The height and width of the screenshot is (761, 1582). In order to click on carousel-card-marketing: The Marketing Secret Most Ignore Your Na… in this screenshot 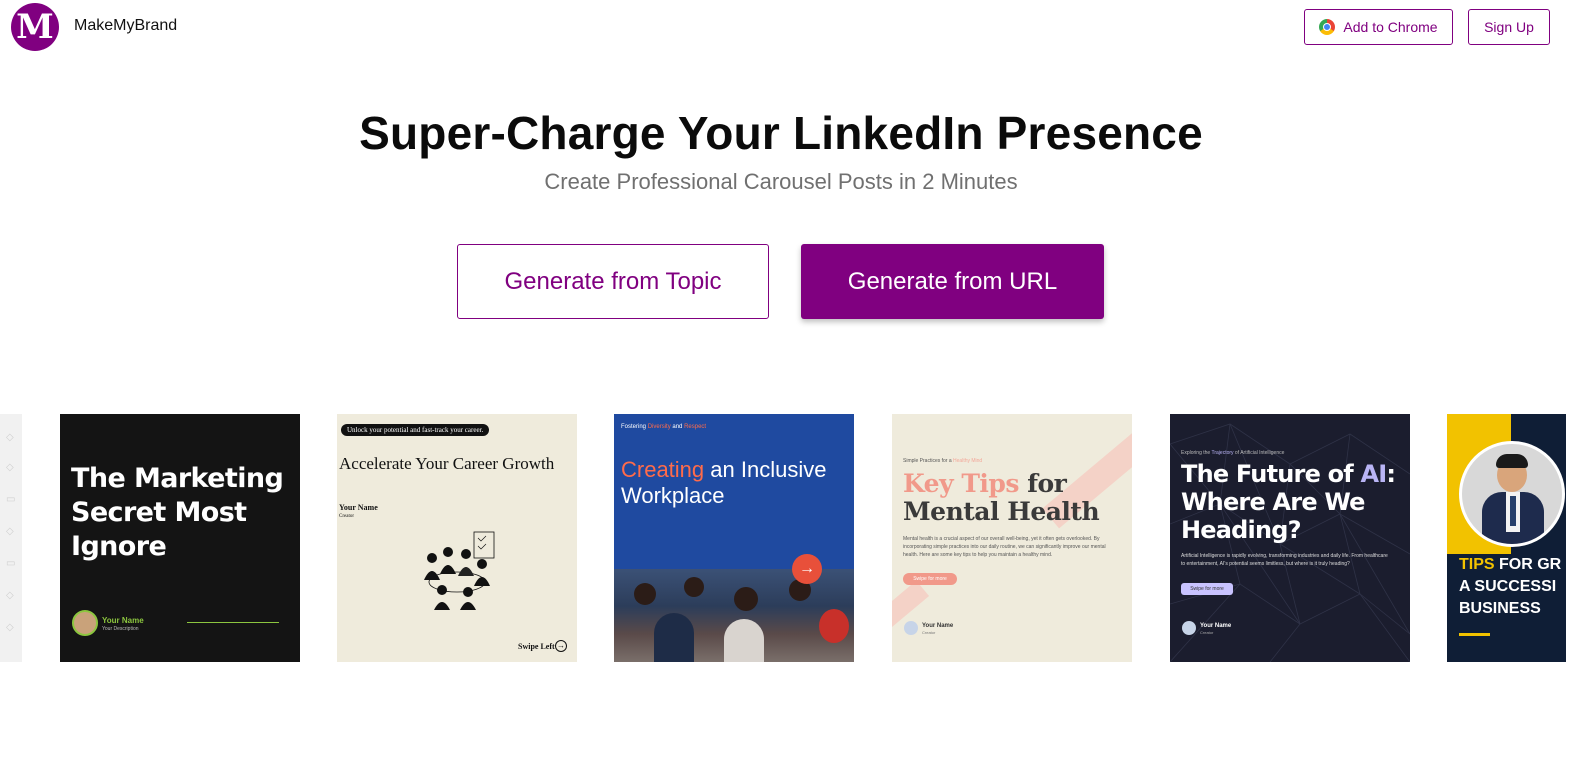, I will do `click(180, 538)`.